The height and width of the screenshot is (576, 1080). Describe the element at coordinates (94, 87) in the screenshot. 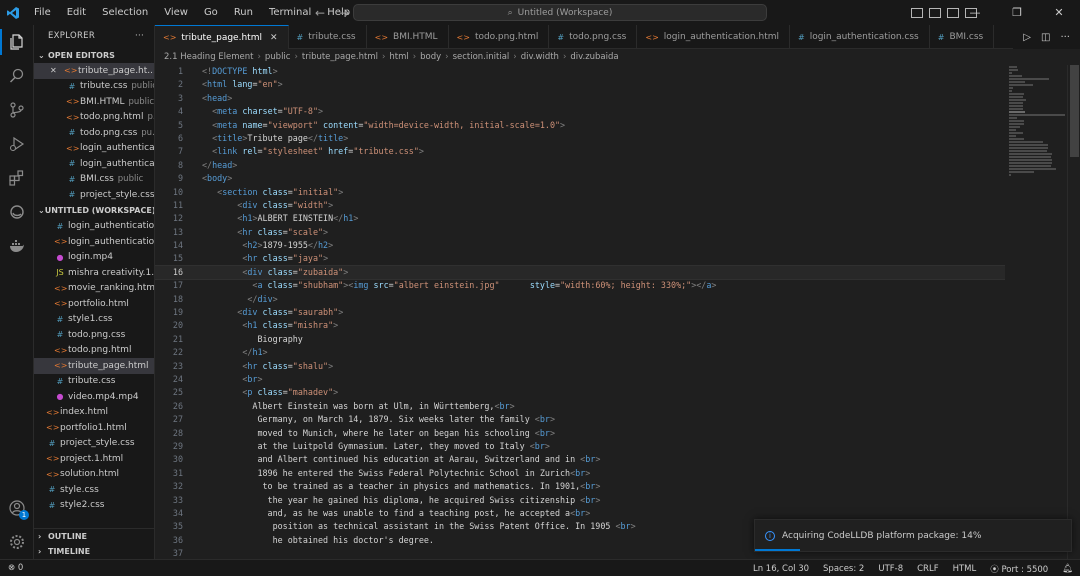

I see `open-editor-item: # tribute.csspublic` at that location.